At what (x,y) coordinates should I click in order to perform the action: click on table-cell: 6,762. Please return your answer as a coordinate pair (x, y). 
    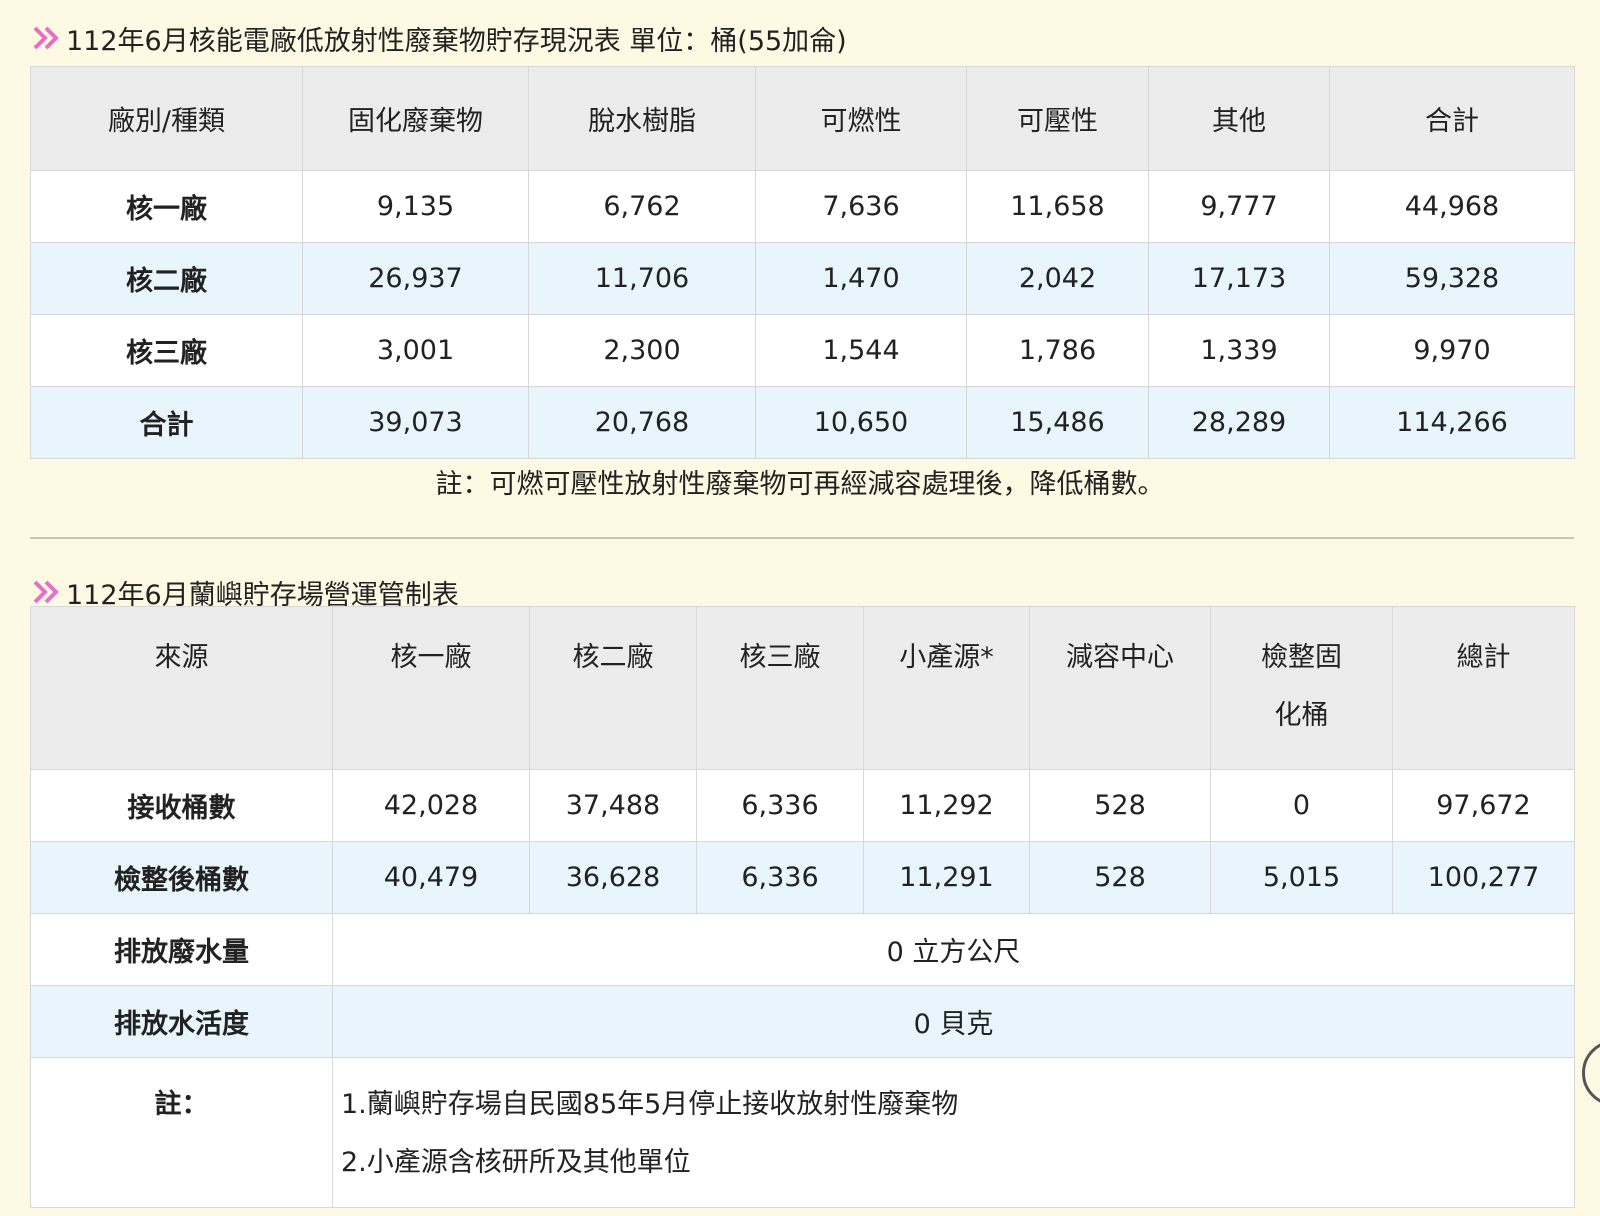
    Looking at the image, I should click on (642, 206).